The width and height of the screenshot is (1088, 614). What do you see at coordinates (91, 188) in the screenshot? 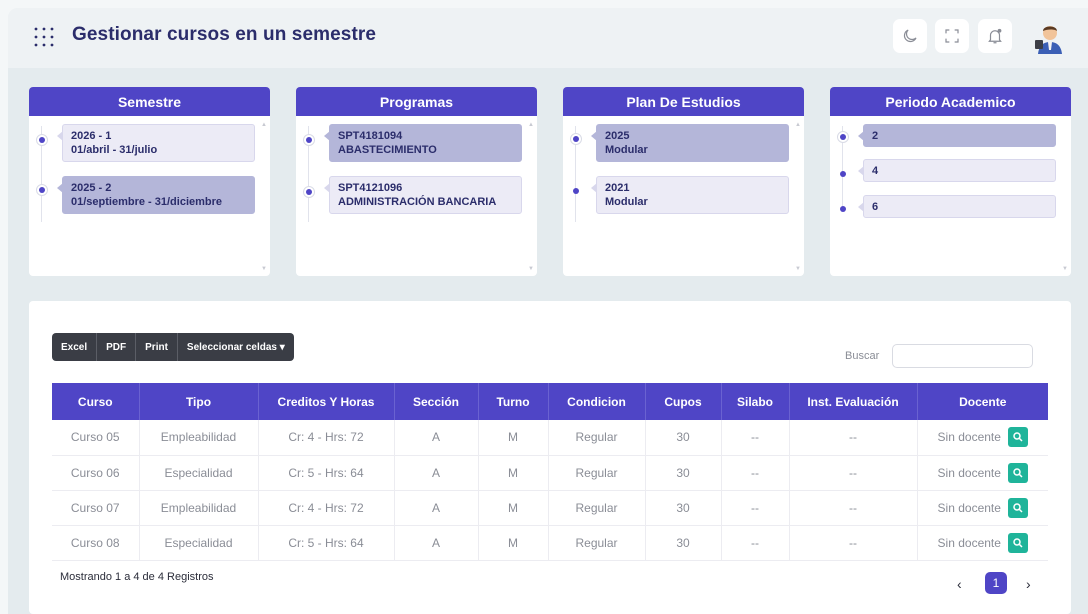
I see `item-code: 2025 - 2` at bounding box center [91, 188].